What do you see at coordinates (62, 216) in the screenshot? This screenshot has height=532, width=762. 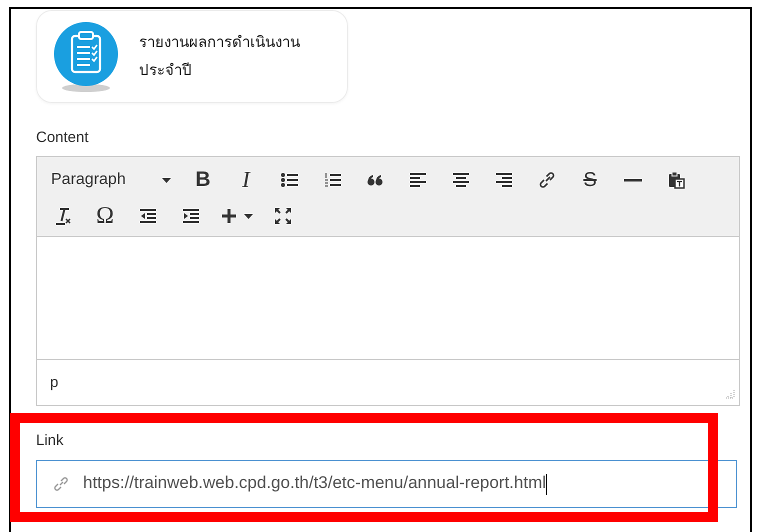 I see `clear-formatting-icon` at bounding box center [62, 216].